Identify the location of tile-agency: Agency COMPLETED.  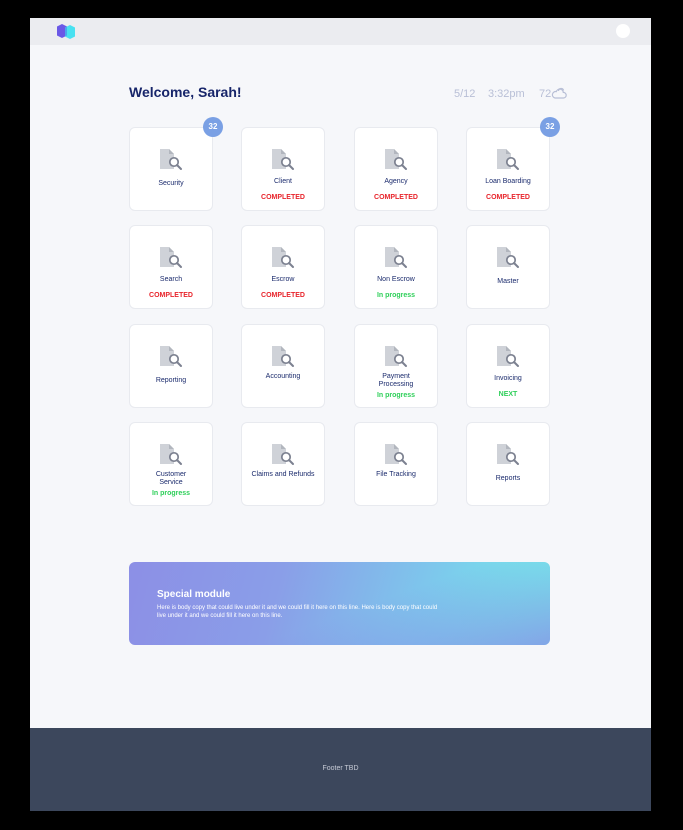
(396, 169).